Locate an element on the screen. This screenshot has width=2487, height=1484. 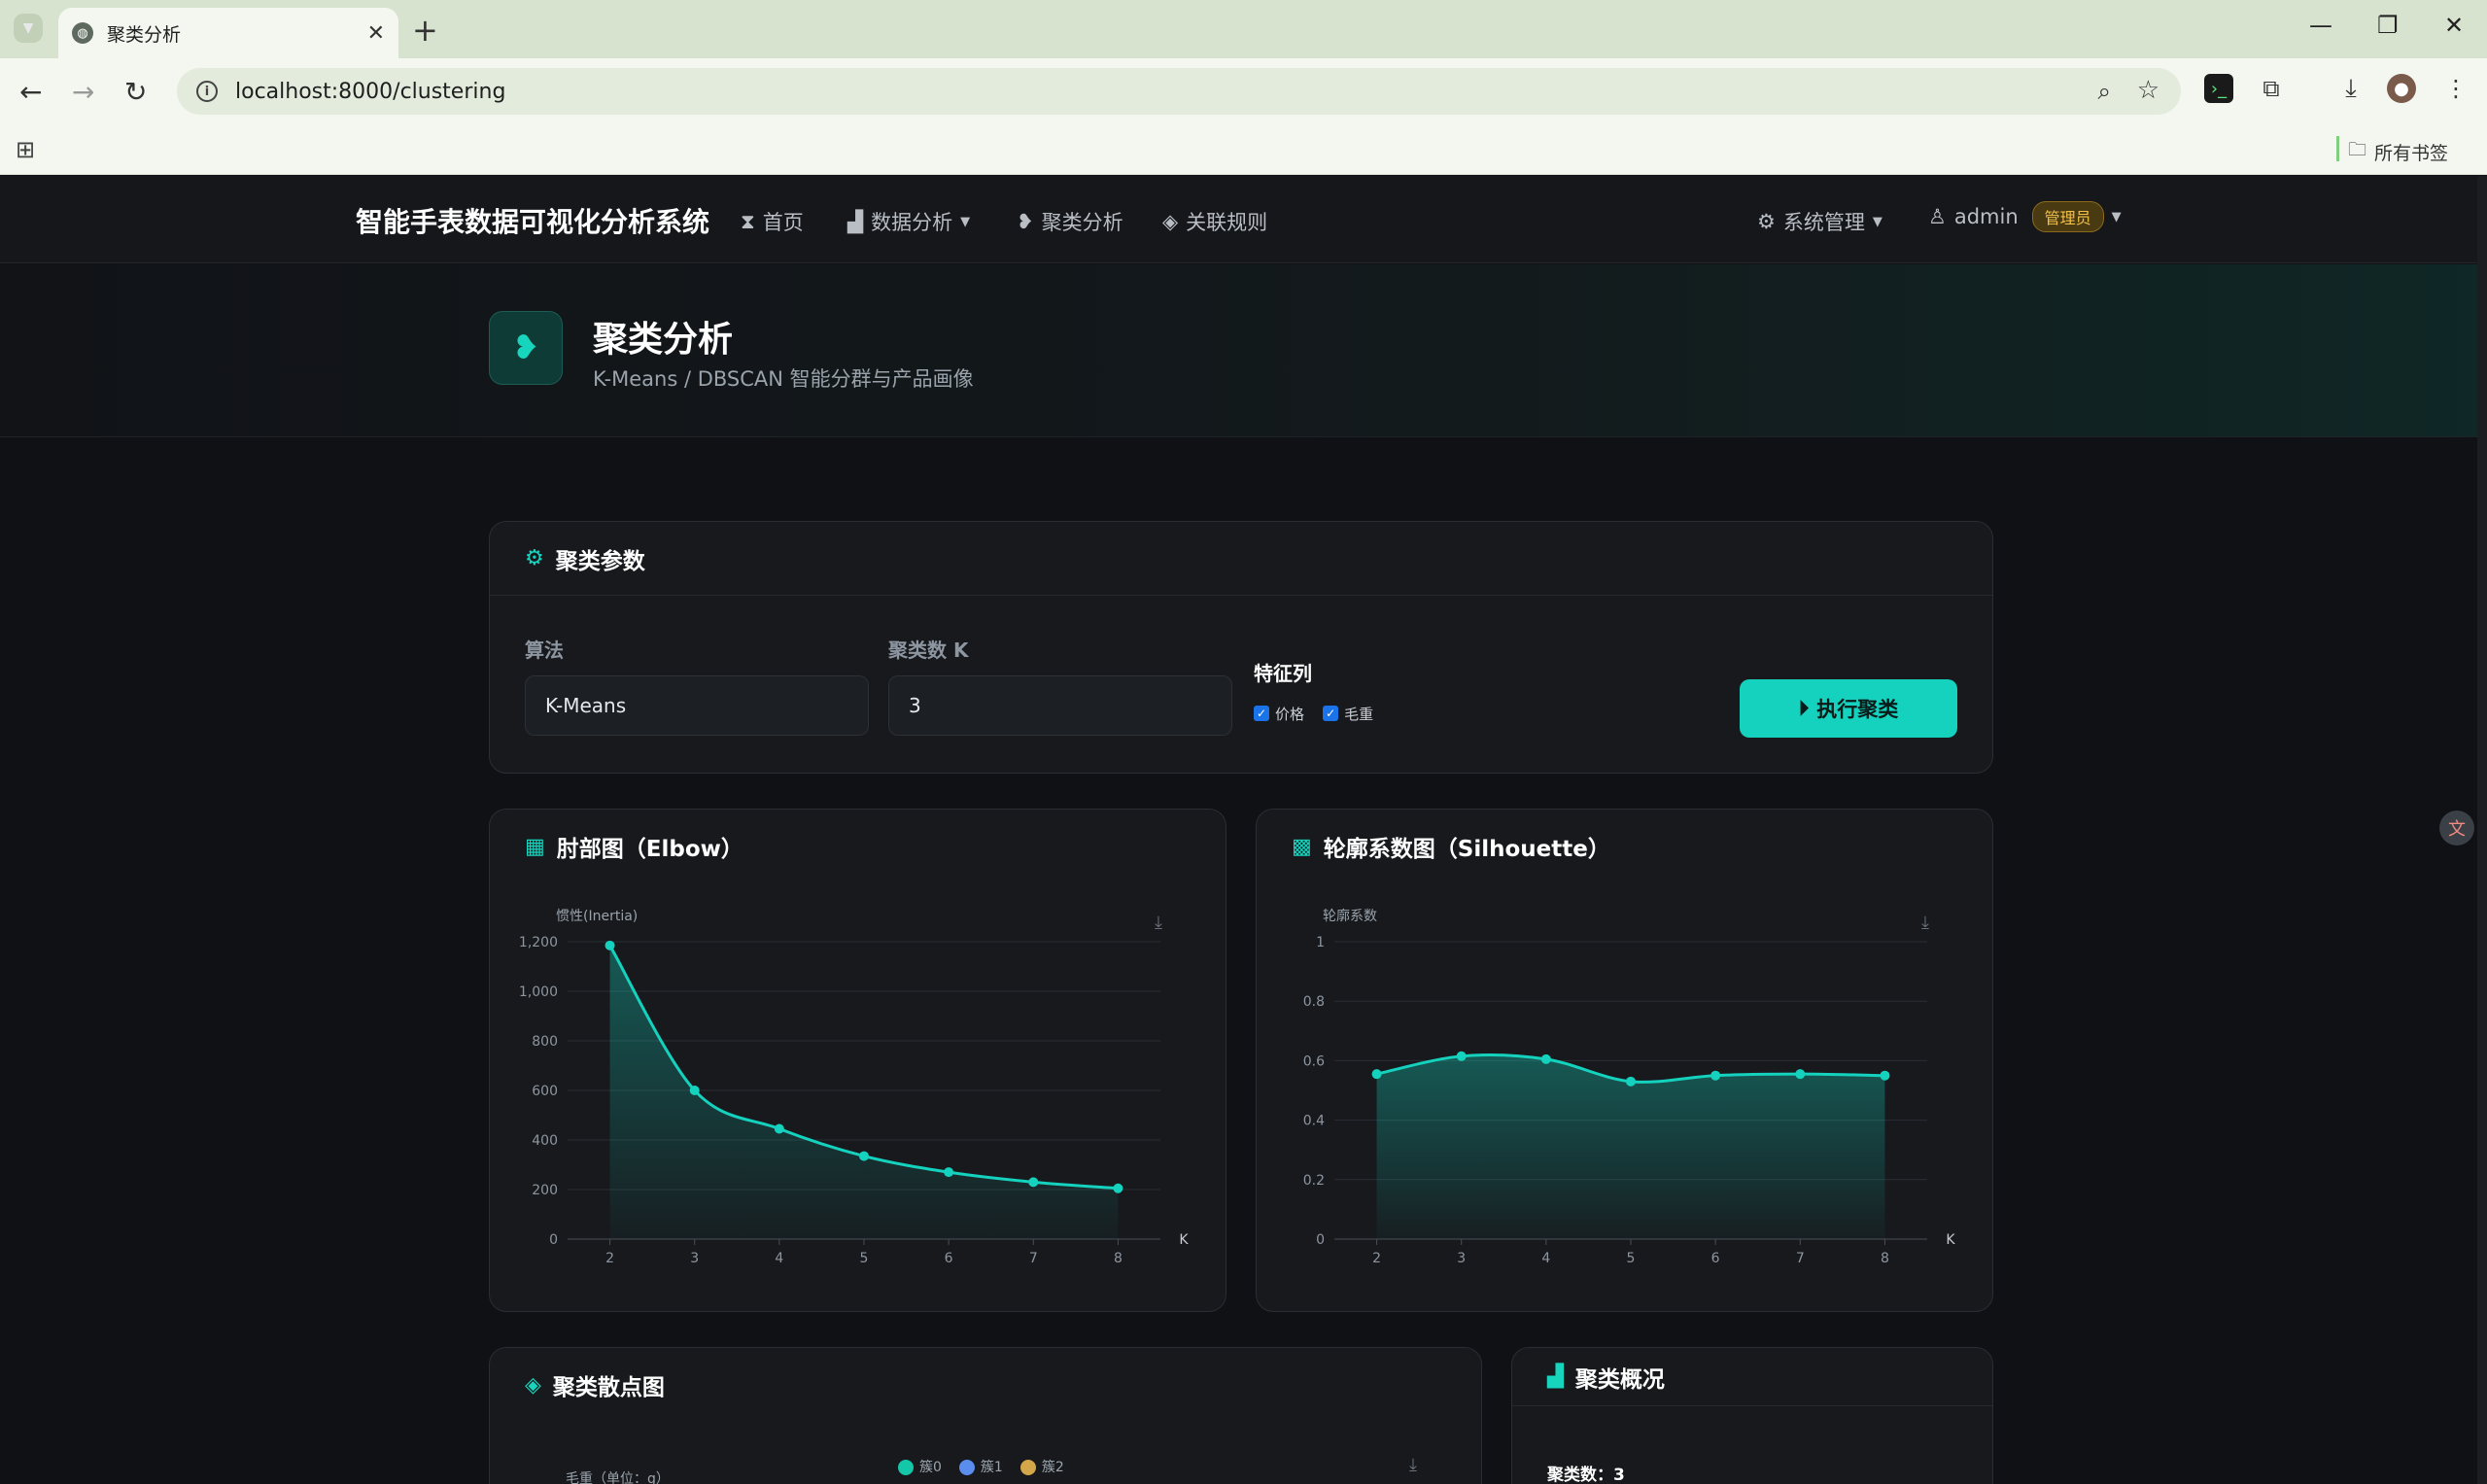
nav-item-label: 关联规则 is located at coordinates (1227, 222).